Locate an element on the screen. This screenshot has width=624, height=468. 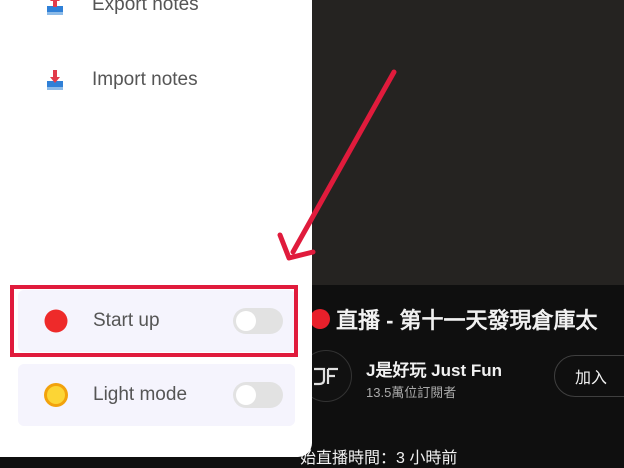
light-mode-setting: Light mode is located at coordinates (156, 395).